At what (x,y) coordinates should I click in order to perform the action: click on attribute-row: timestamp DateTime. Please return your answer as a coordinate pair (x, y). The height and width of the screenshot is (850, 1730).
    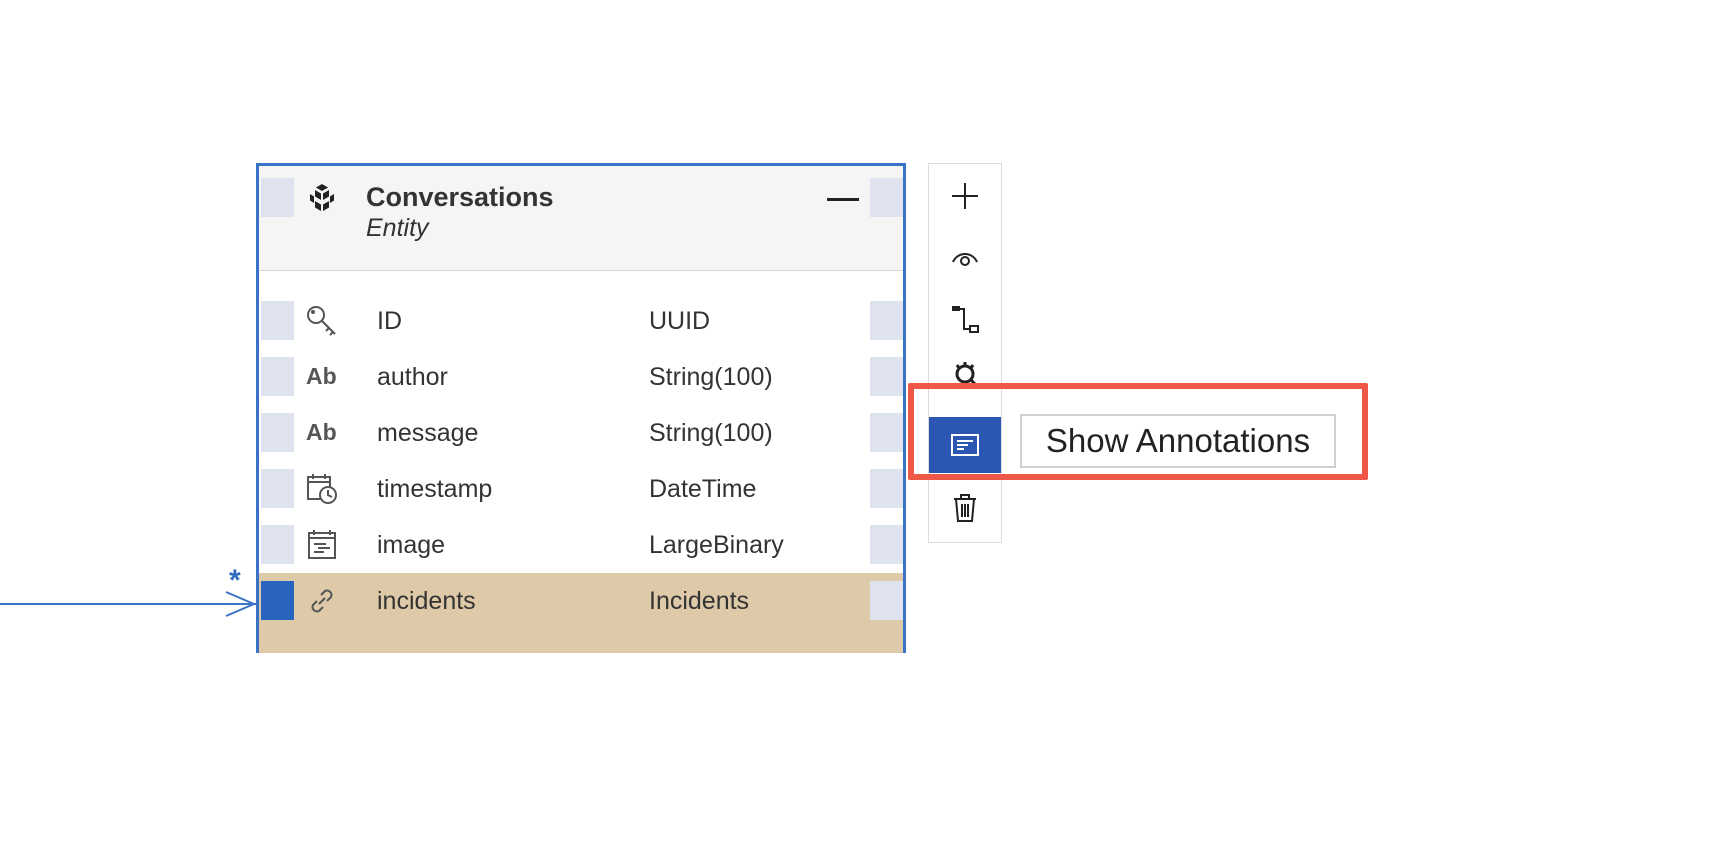
    Looking at the image, I should click on (581, 489).